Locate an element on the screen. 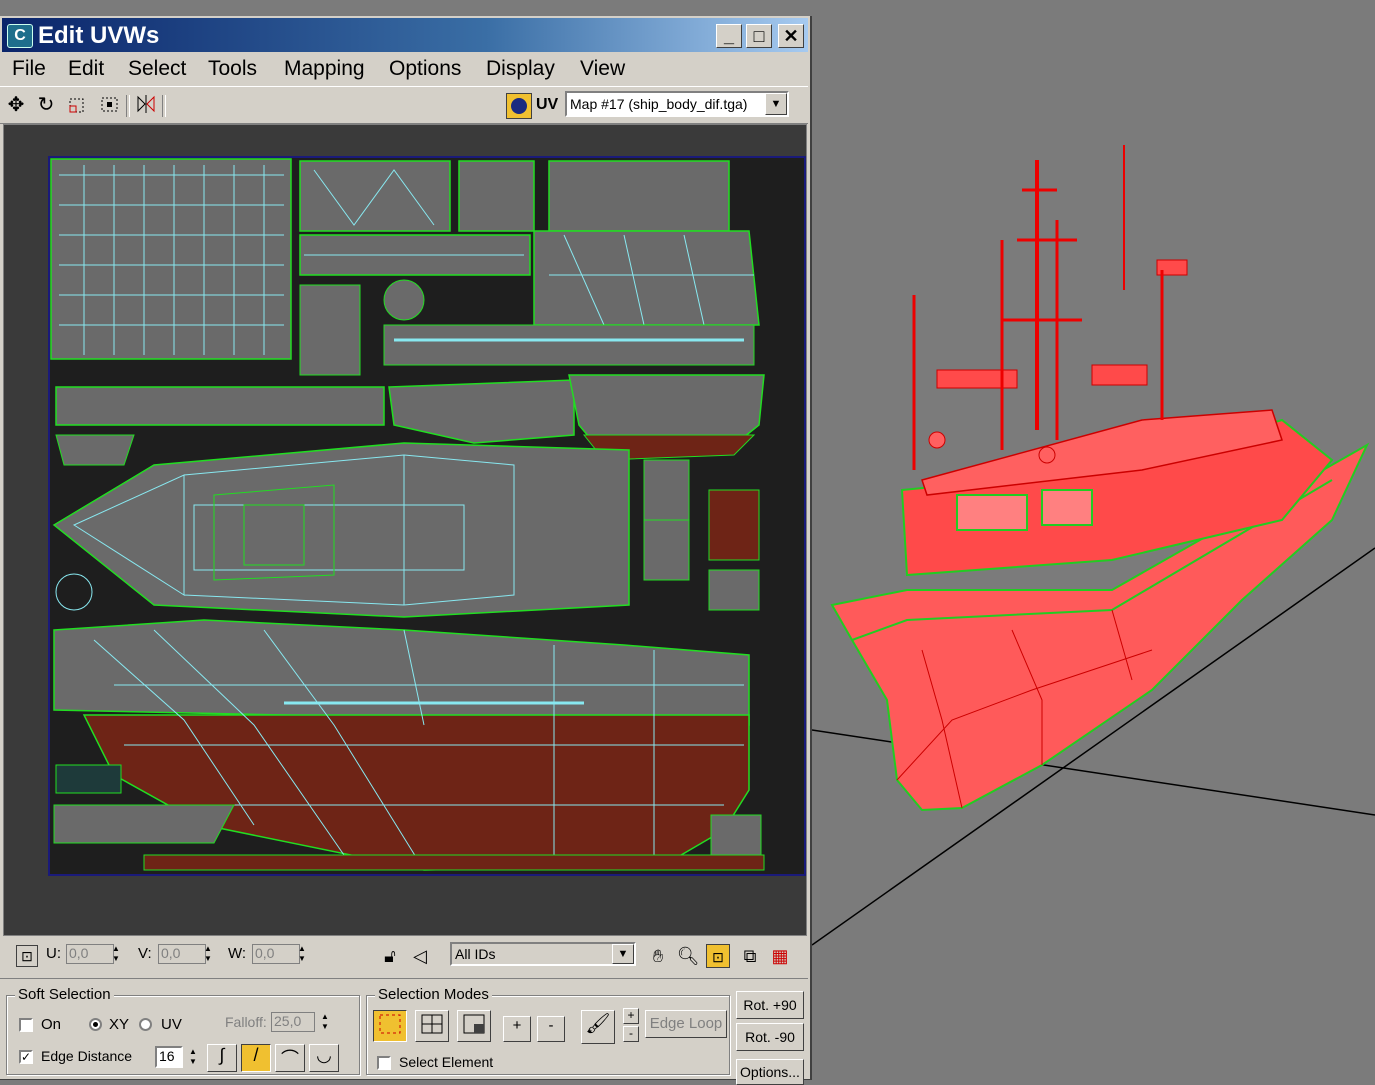 The image size is (1375, 1085). menu-select: Select is located at coordinates (157, 69).